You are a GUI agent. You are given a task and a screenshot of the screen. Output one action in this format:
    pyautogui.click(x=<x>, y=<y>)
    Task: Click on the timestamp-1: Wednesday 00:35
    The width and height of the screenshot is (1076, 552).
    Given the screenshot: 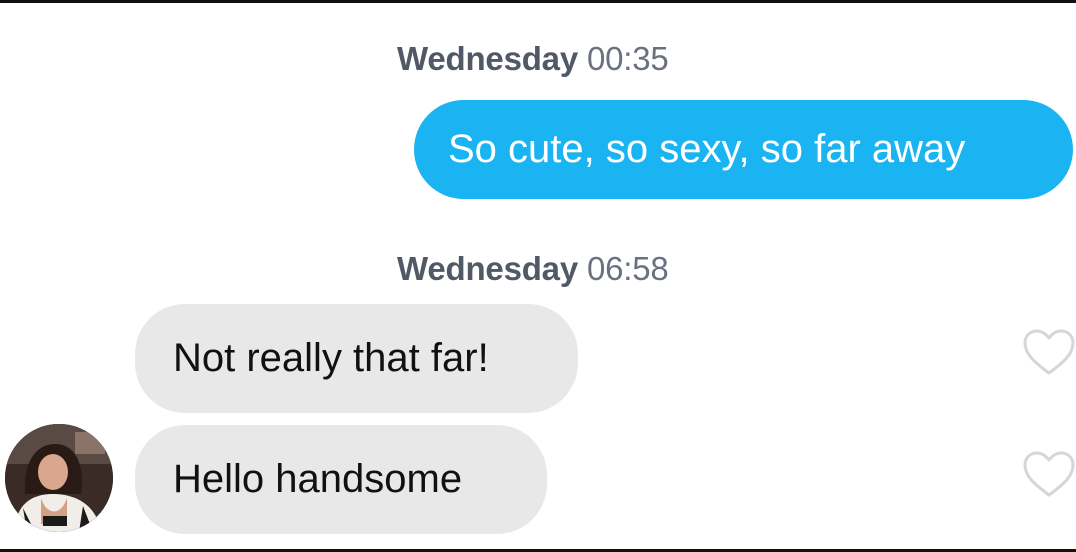 What is the action you would take?
    pyautogui.click(x=533, y=59)
    